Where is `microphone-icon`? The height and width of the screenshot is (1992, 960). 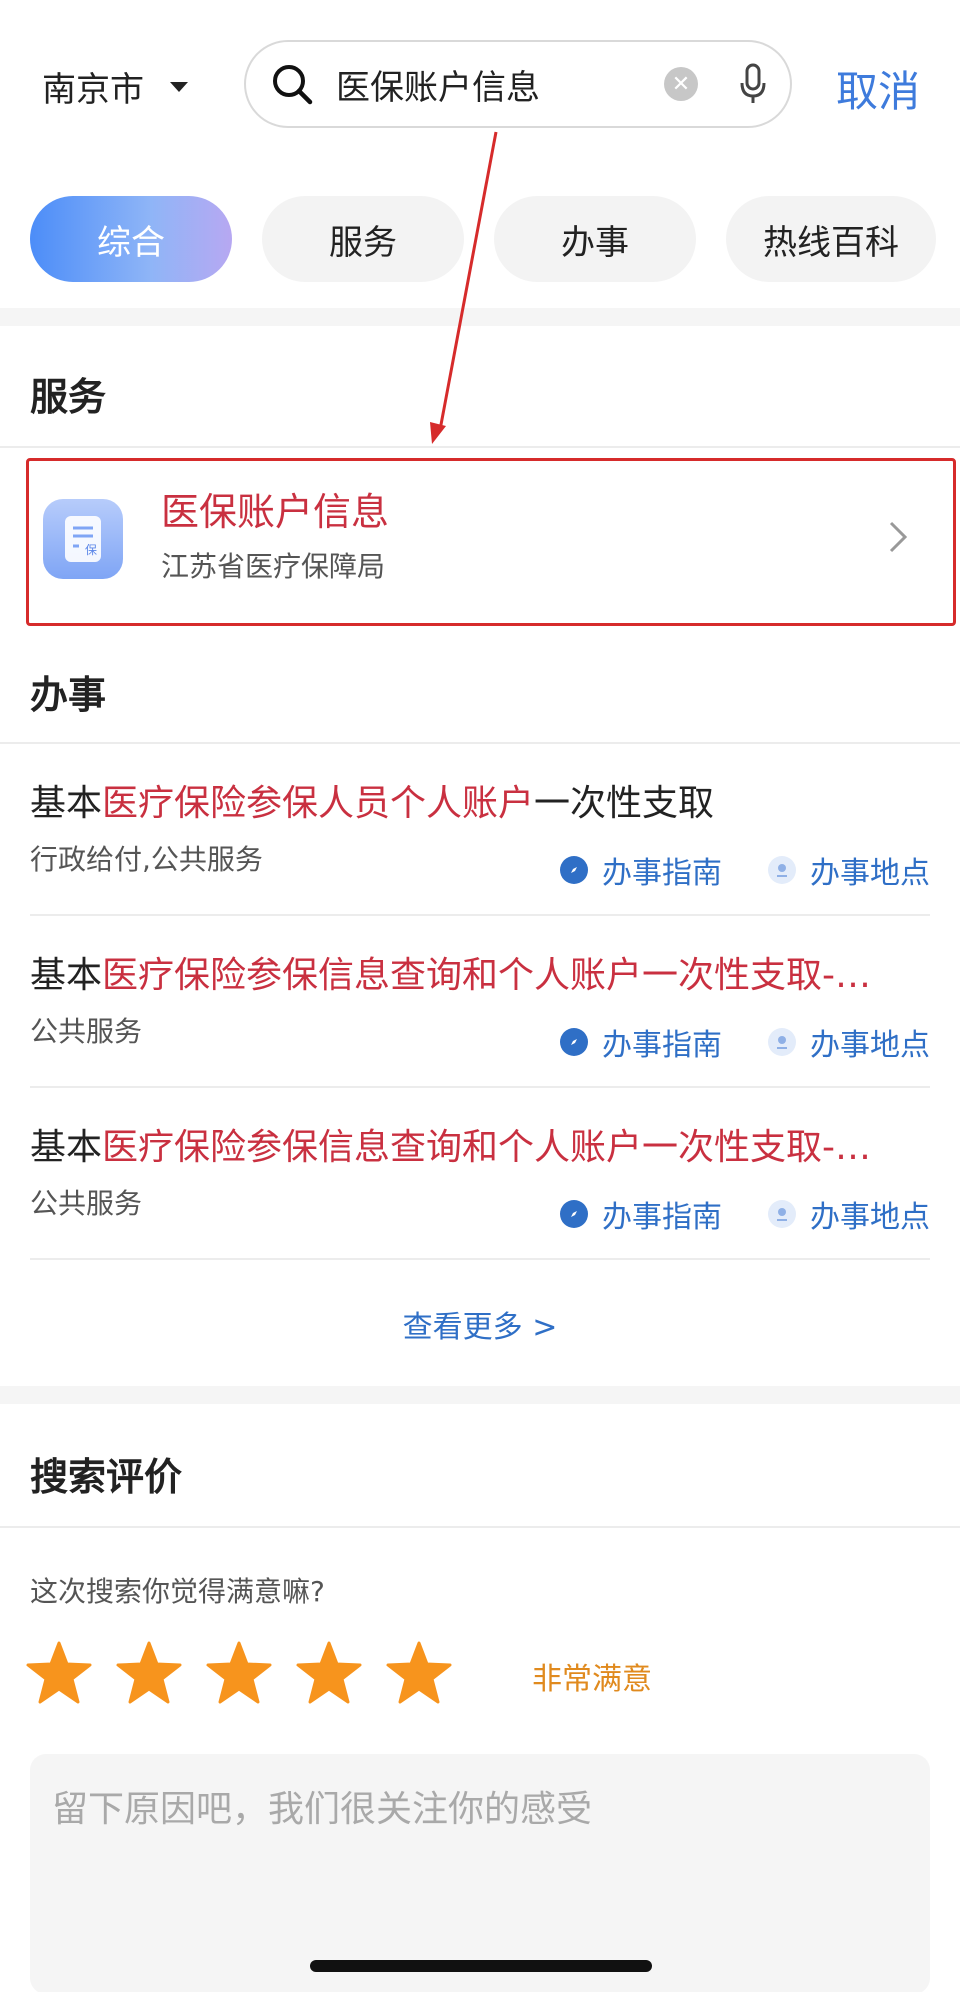 microphone-icon is located at coordinates (753, 84).